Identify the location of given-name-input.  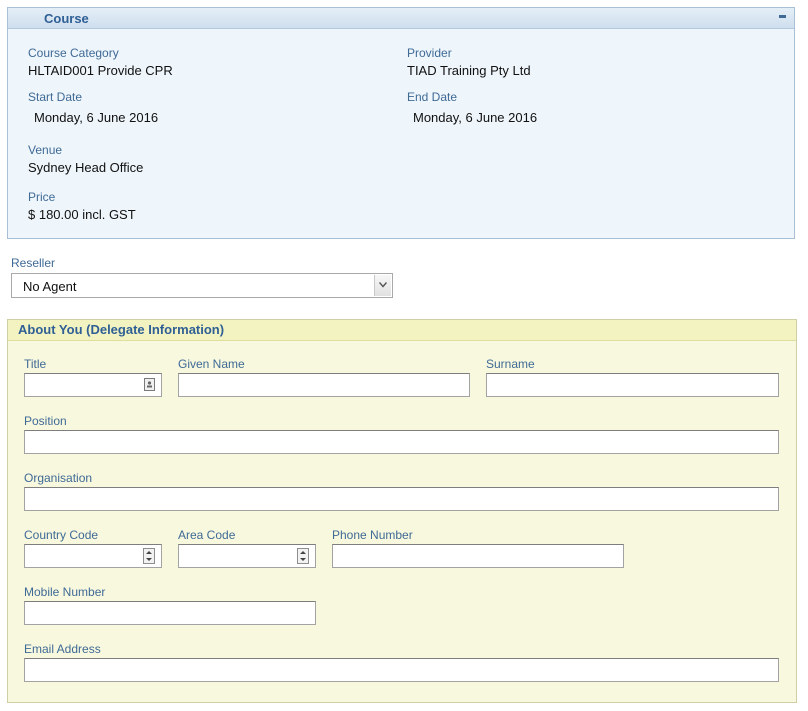
(324, 385).